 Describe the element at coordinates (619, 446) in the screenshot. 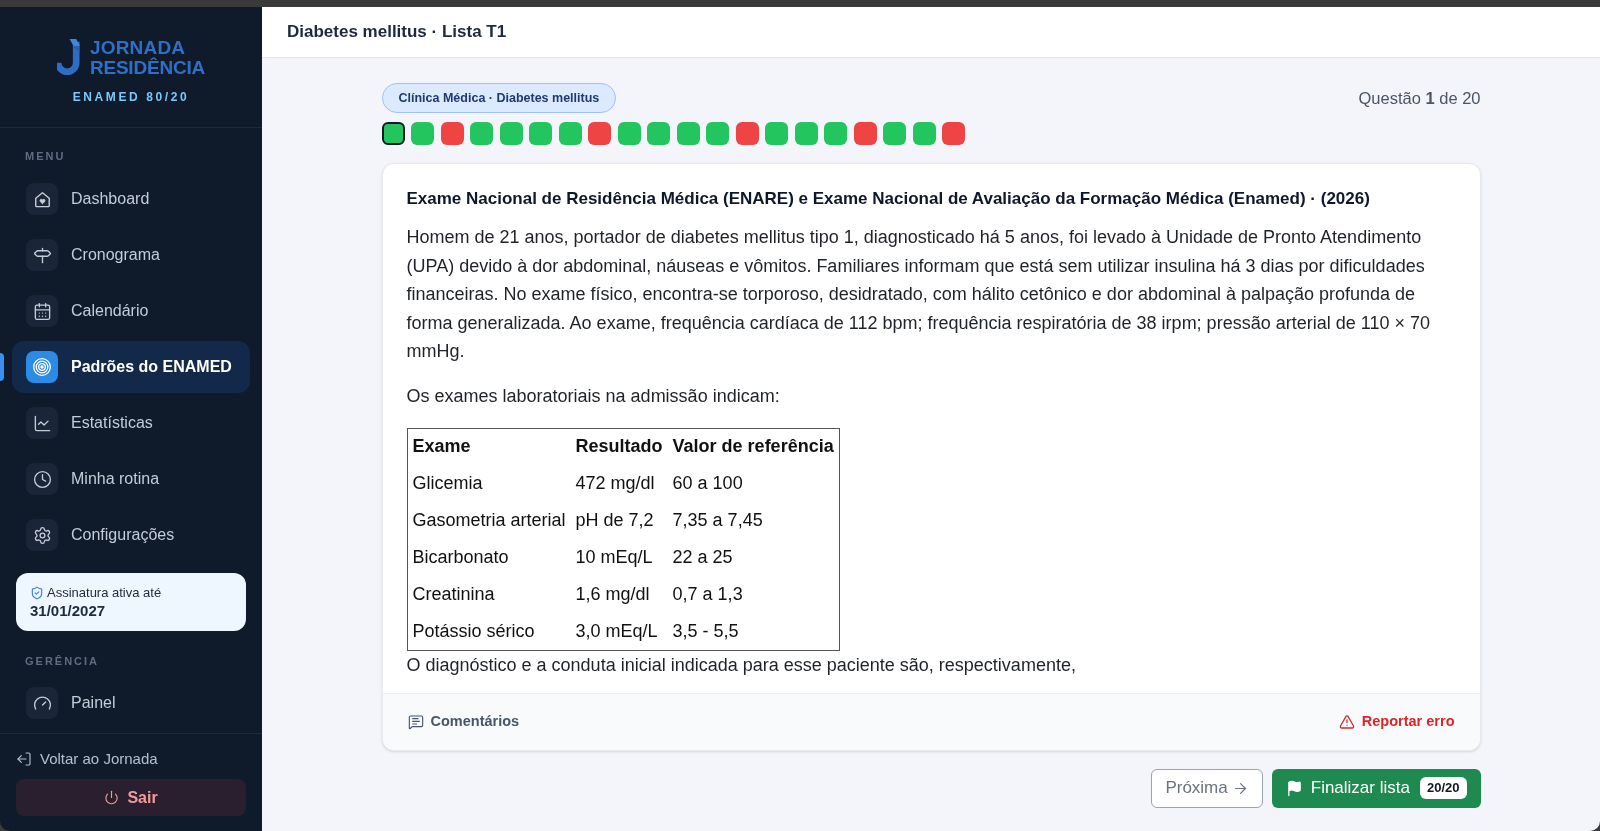

I see `column-header: Resultado` at that location.